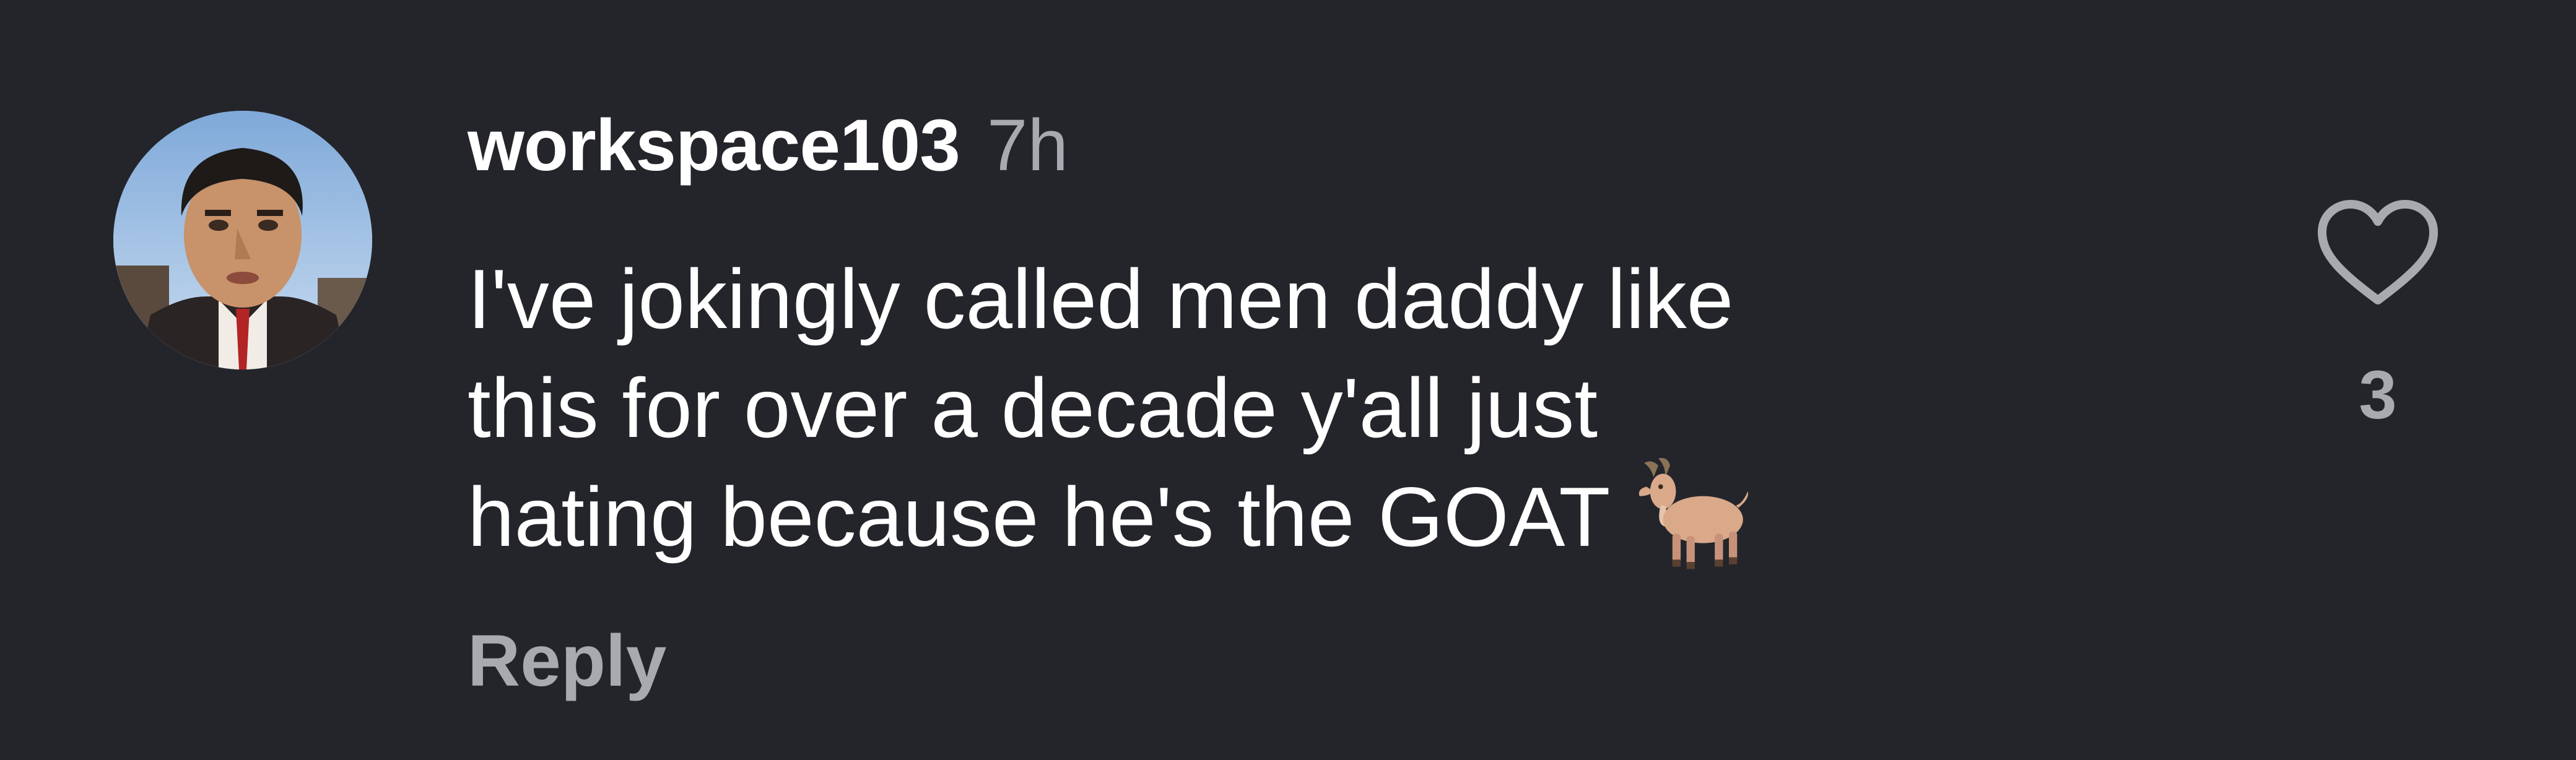  I want to click on comment-text-line-last: hating because he's the GOAT, so click(1273, 514).